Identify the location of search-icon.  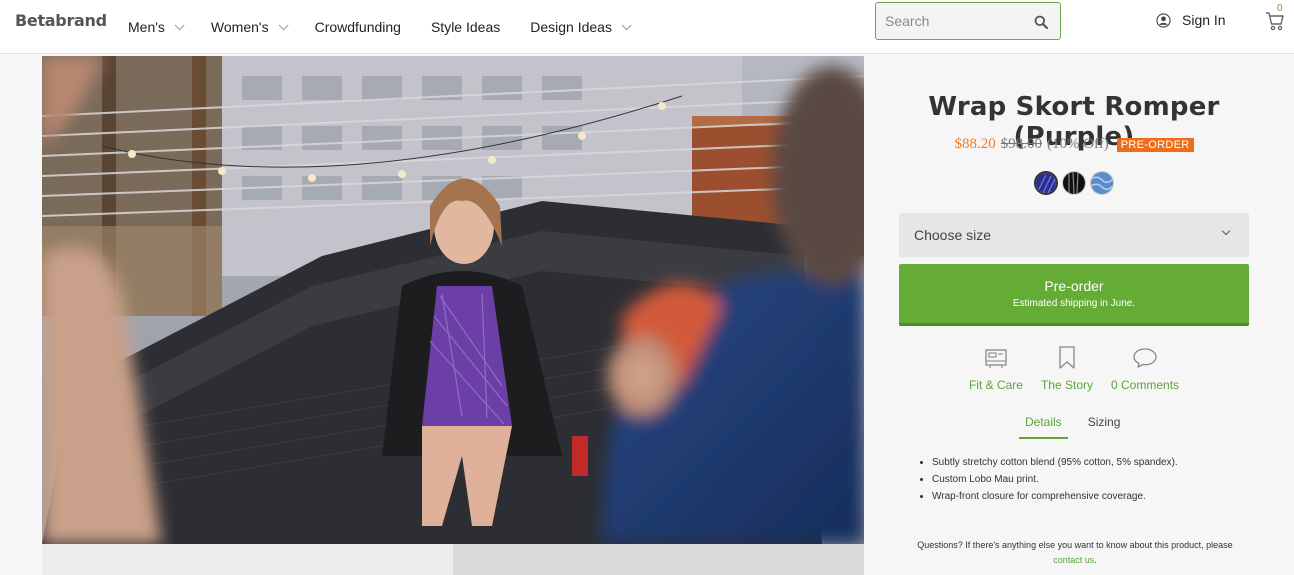
(1041, 22).